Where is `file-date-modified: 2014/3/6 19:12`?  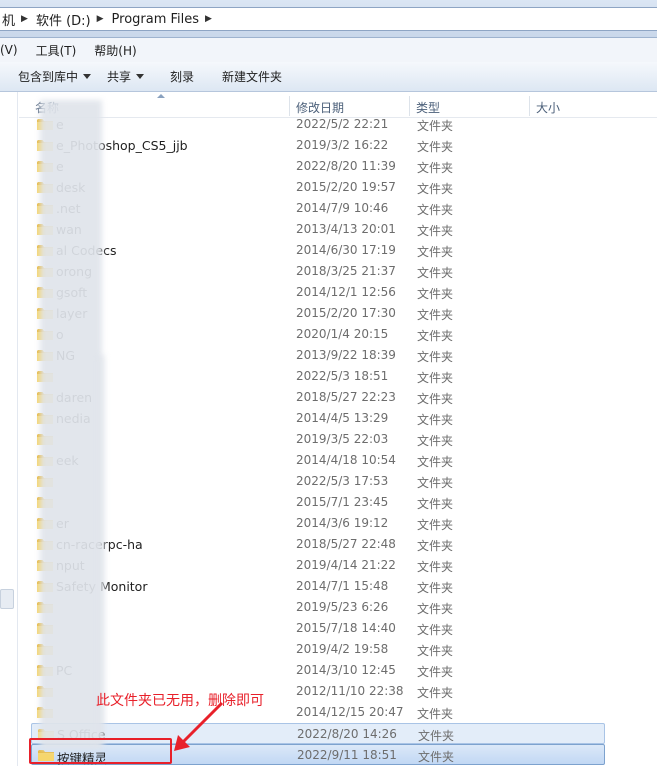 file-date-modified: 2014/3/6 19:12 is located at coordinates (342, 523).